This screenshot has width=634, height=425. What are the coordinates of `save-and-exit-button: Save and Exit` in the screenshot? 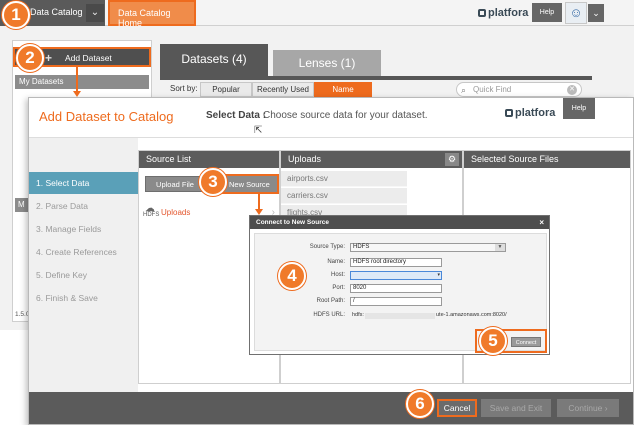 It's located at (516, 408).